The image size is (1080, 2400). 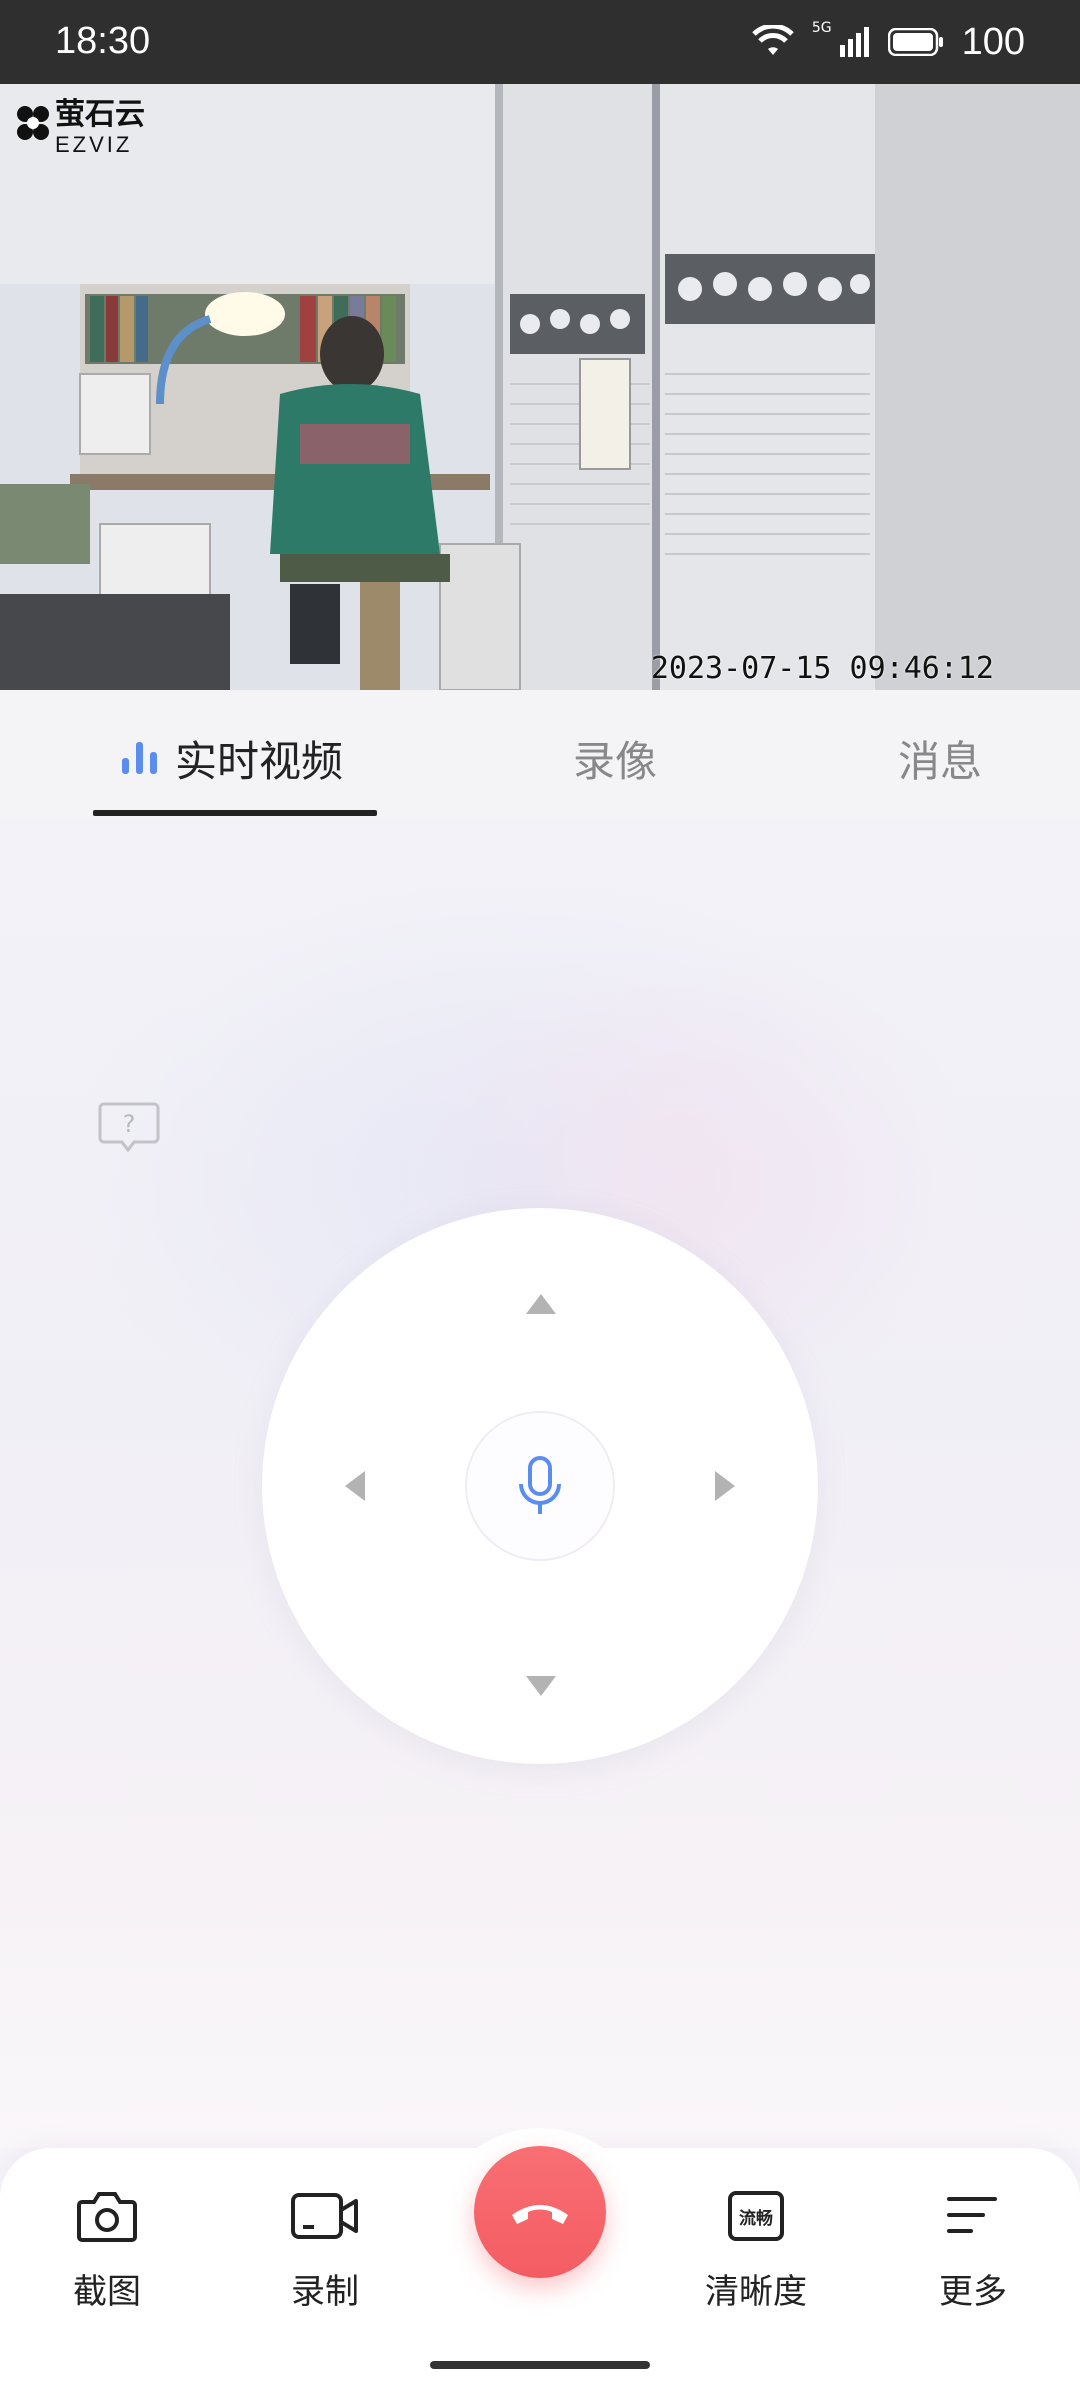 I want to click on clarity-label: 清晰度, so click(x=756, y=2292).